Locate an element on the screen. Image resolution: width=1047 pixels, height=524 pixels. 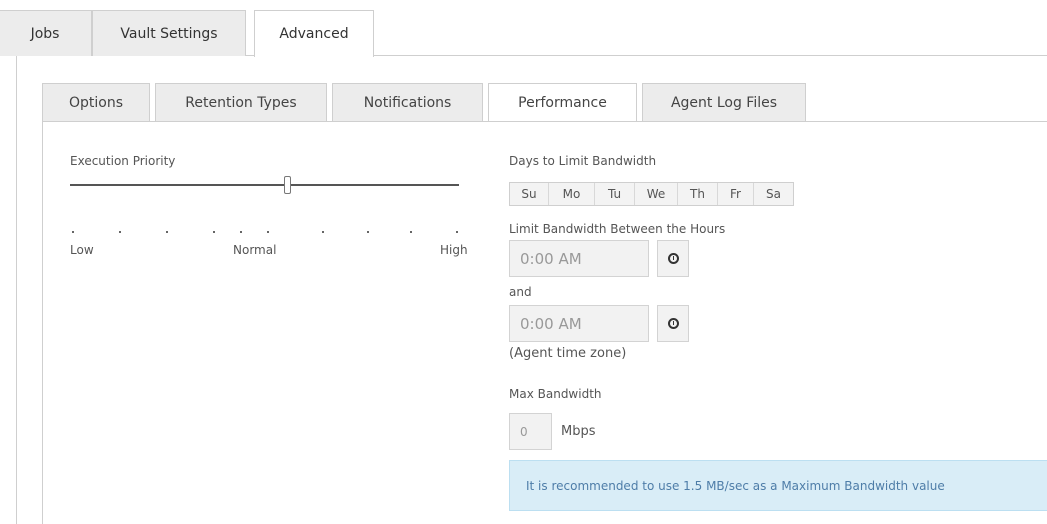
end-time-picker-button is located at coordinates (673, 323).